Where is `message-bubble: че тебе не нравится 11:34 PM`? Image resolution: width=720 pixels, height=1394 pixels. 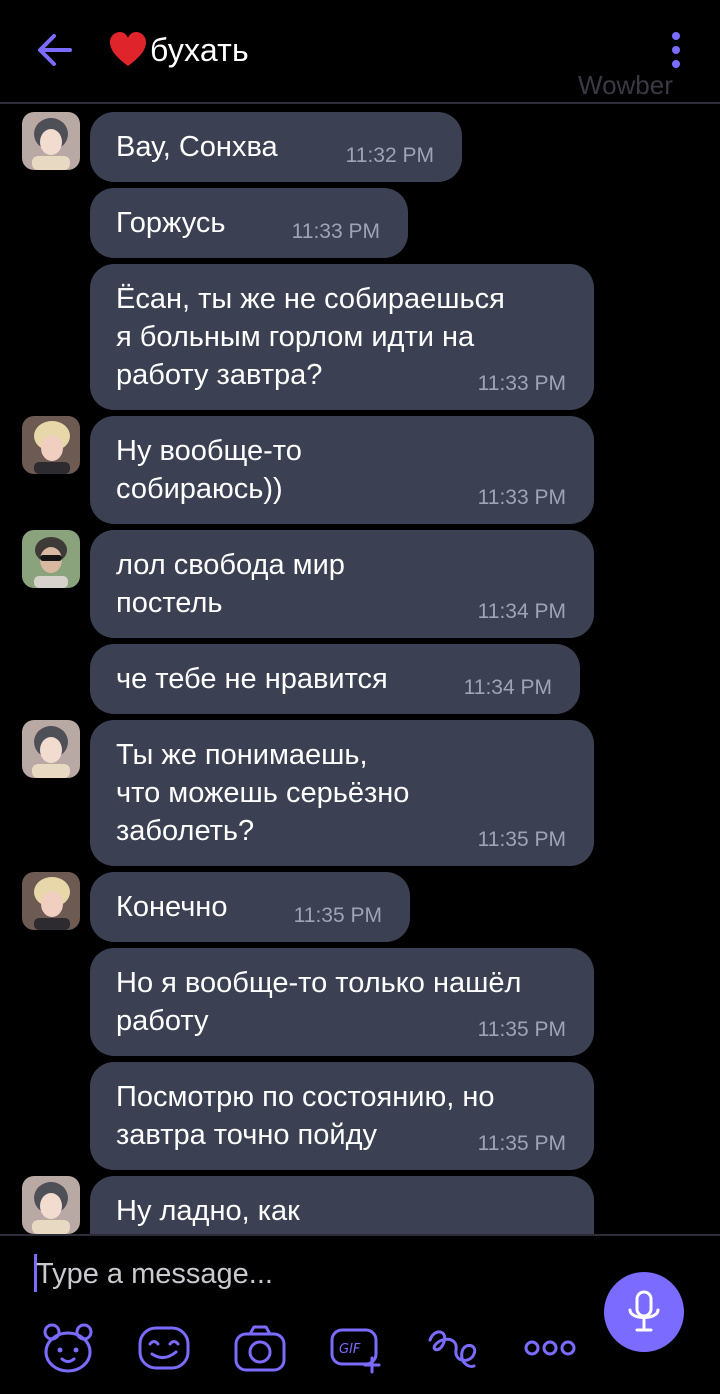
message-bubble: че тебе не нравится 11:34 PM is located at coordinates (335, 679).